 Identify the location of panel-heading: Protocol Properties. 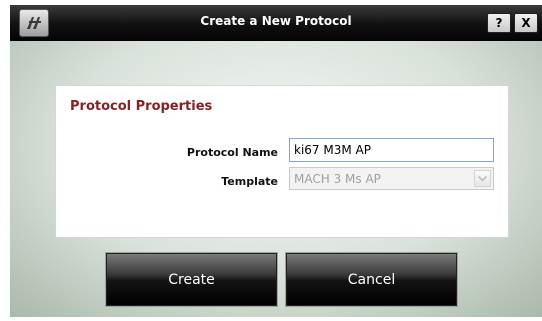
(141, 106).